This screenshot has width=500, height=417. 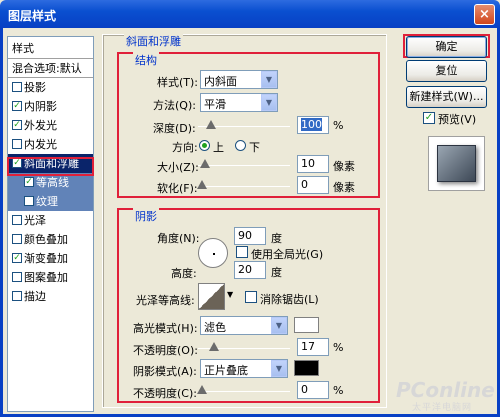 I want to click on style-item: 纹理, so click(x=50, y=201).